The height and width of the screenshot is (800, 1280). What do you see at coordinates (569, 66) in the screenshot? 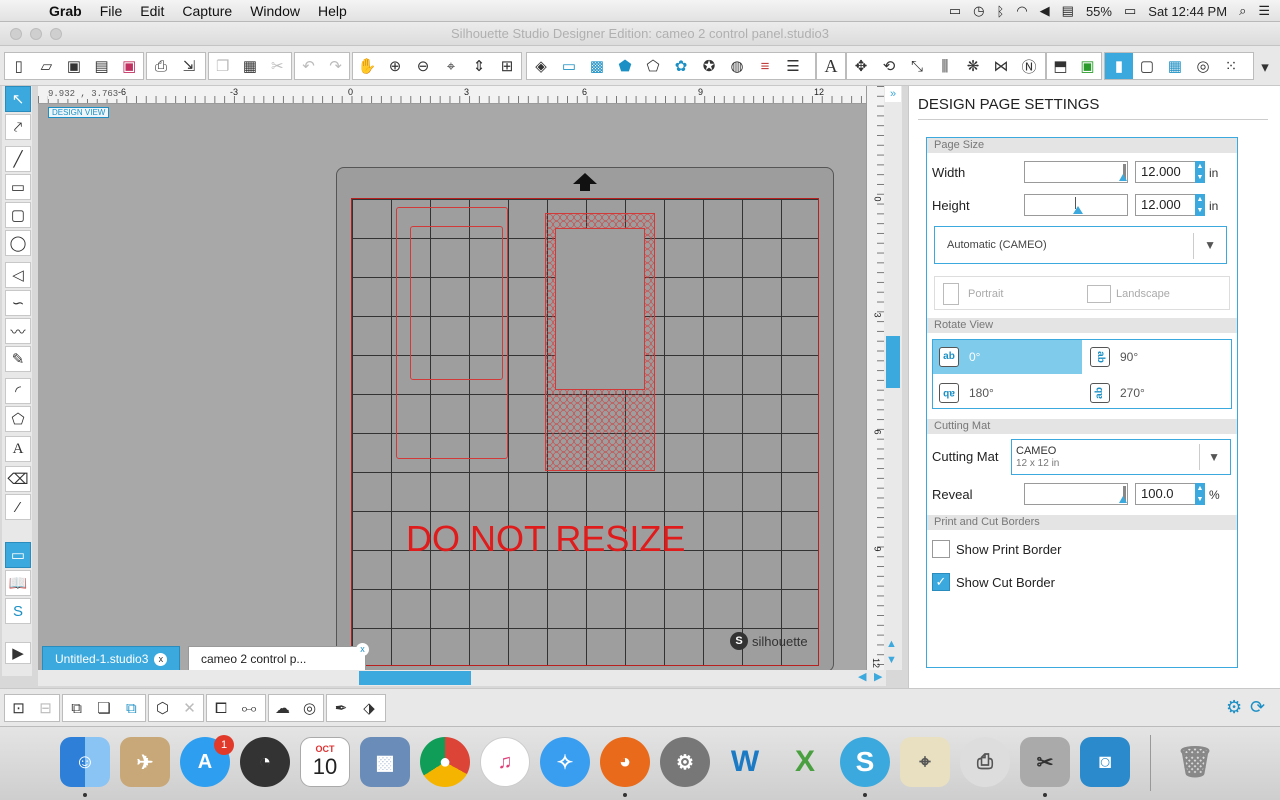
I see `gradient-icon: ▭` at bounding box center [569, 66].